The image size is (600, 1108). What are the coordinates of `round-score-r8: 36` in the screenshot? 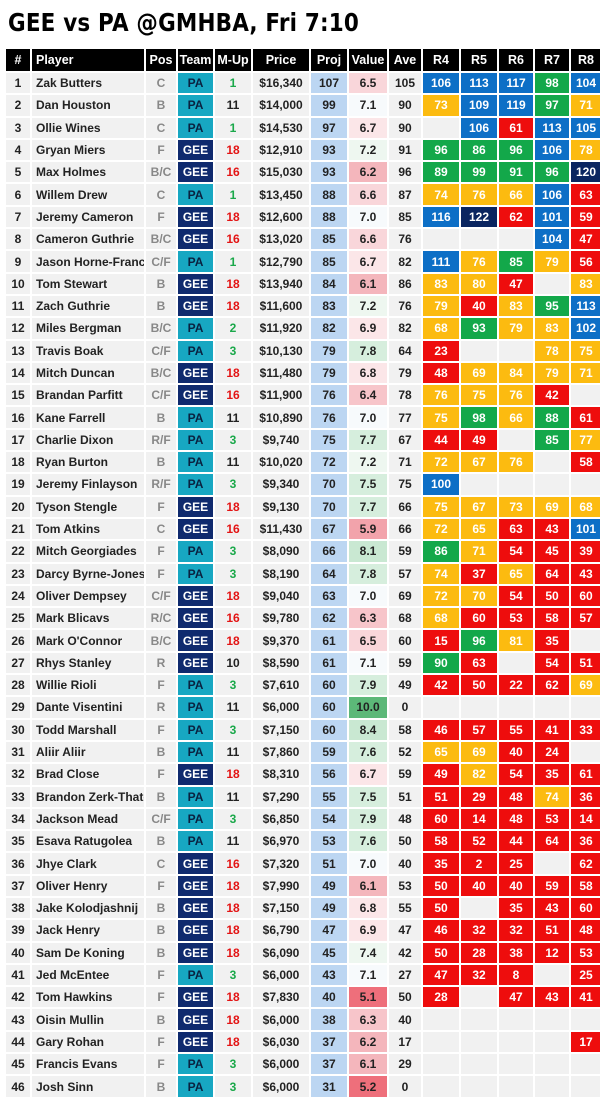 It's located at (585, 796).